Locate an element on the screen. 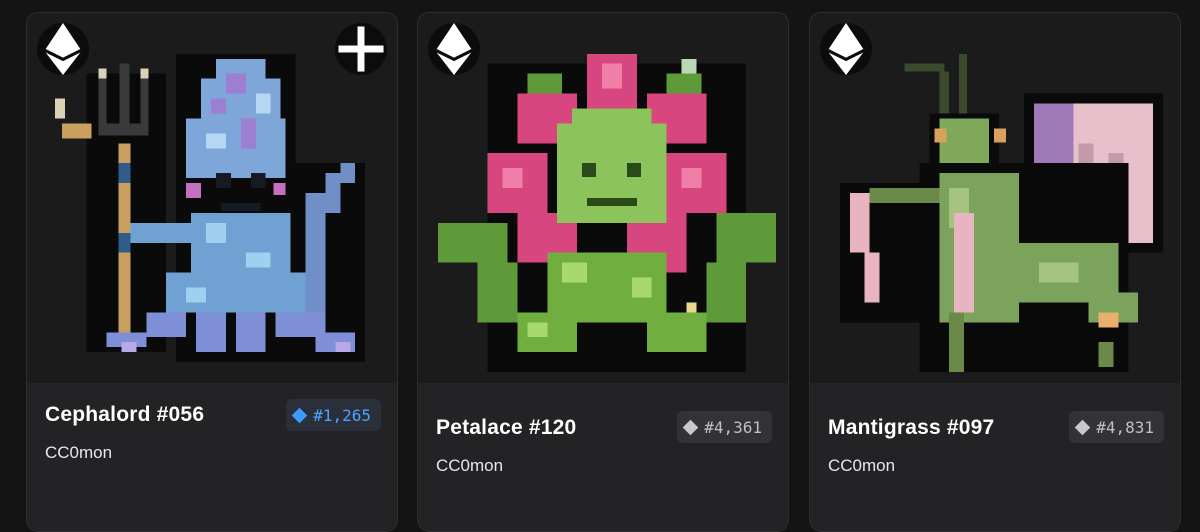 This screenshot has width=1200, height=532. rarity-rank-badge: #4,361 is located at coordinates (724, 427).